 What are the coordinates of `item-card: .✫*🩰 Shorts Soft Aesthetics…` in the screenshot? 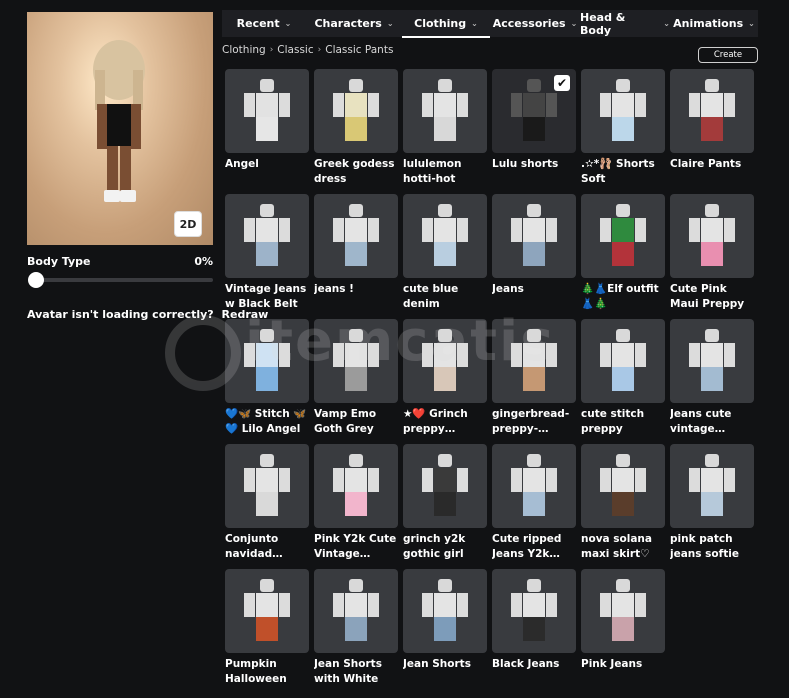 It's located at (623, 128).